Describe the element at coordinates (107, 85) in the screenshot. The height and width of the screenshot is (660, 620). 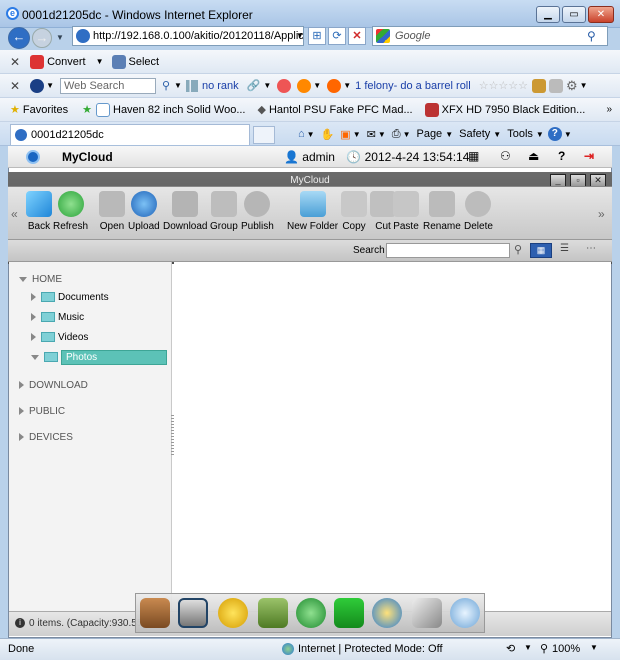
I see `web-search-input: Web Search` at that location.